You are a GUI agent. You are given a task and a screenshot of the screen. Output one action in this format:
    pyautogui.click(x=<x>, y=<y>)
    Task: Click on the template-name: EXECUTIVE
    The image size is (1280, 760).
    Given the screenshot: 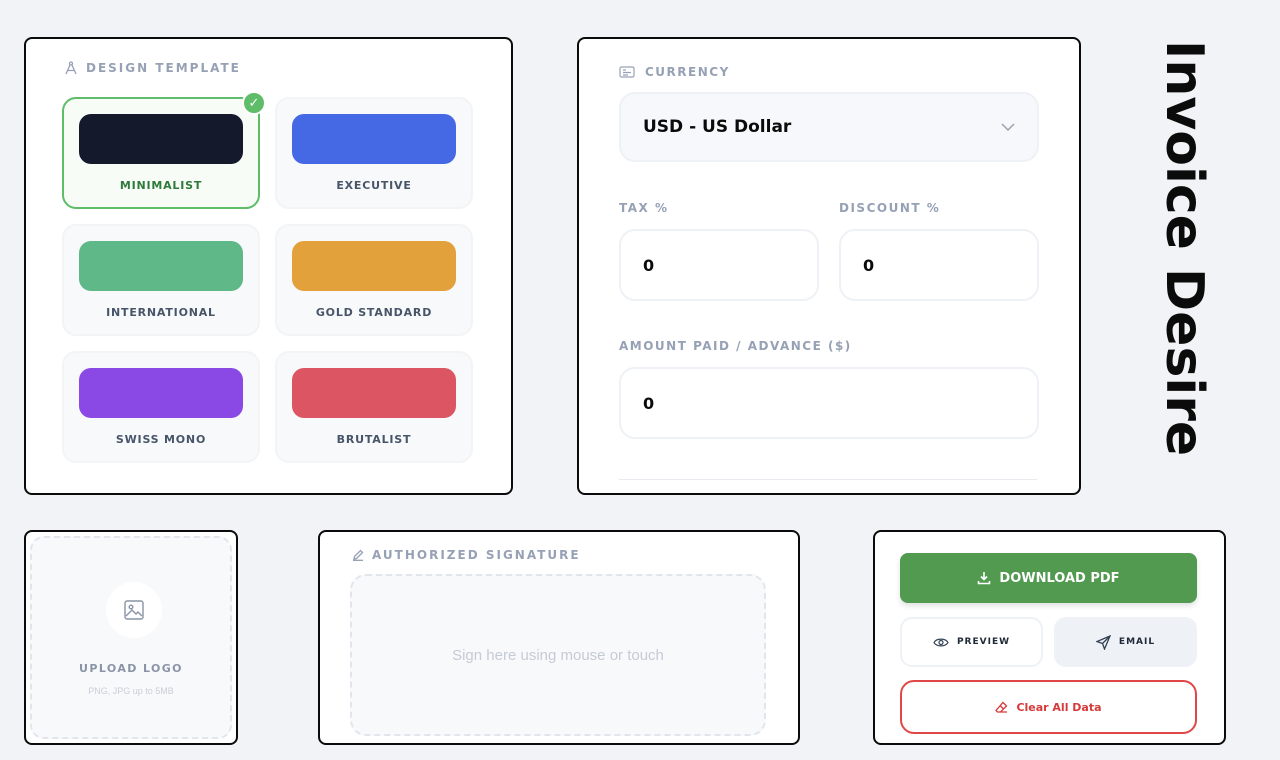 What is the action you would take?
    pyautogui.click(x=374, y=185)
    